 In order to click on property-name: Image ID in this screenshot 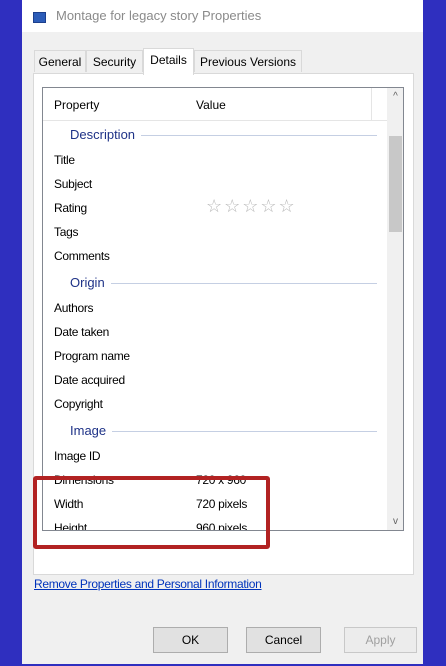, I will do `click(77, 456)`.